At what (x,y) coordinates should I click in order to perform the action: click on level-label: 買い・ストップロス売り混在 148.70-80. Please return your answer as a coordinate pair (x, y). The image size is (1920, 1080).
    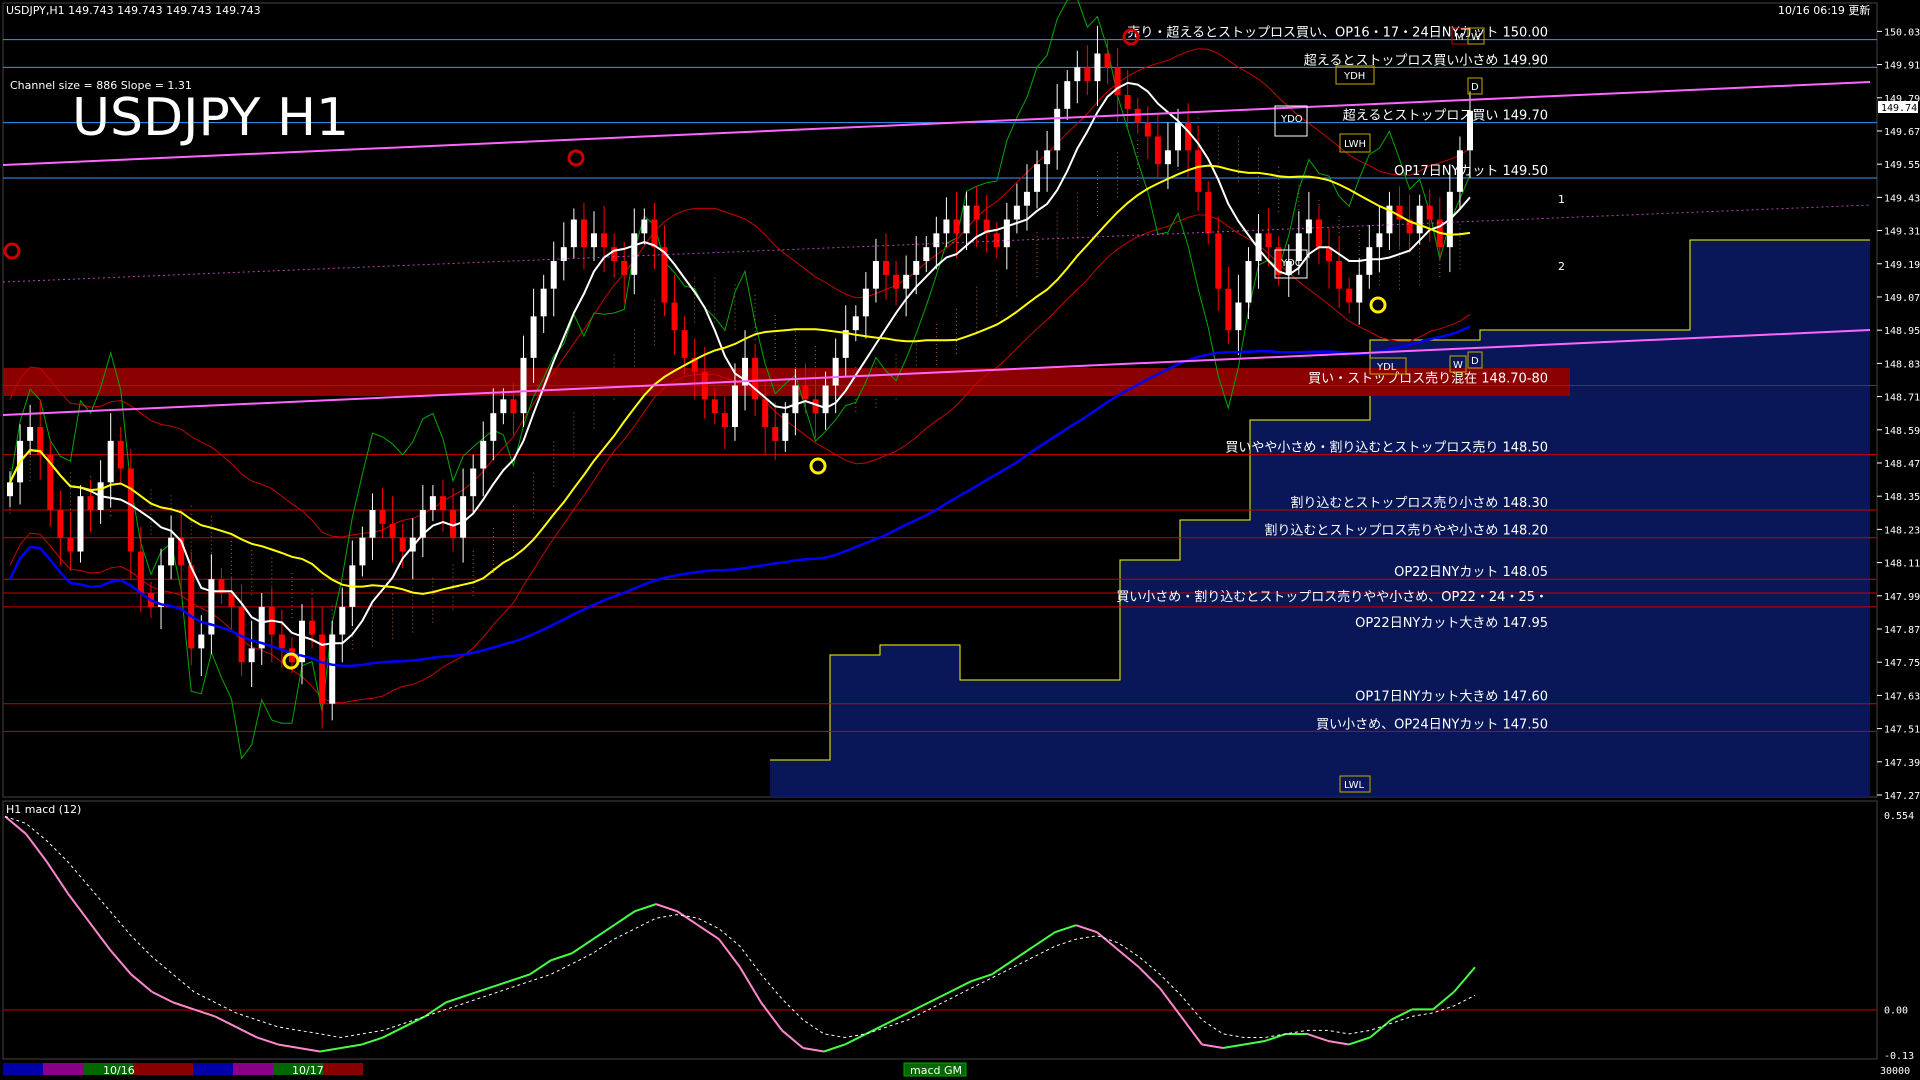
    Looking at the image, I should click on (1428, 379).